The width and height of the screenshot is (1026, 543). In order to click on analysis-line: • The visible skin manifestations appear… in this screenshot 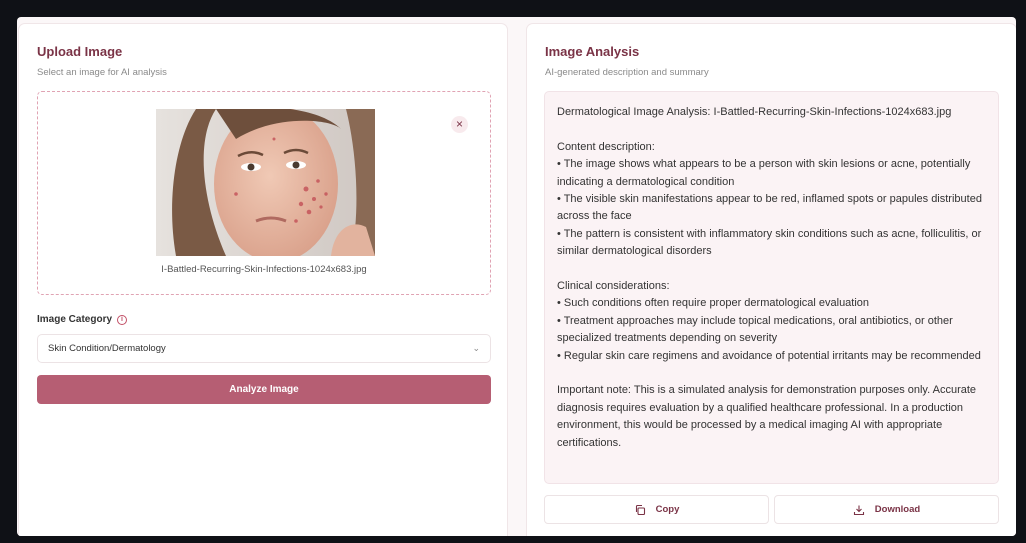, I will do `click(771, 208)`.